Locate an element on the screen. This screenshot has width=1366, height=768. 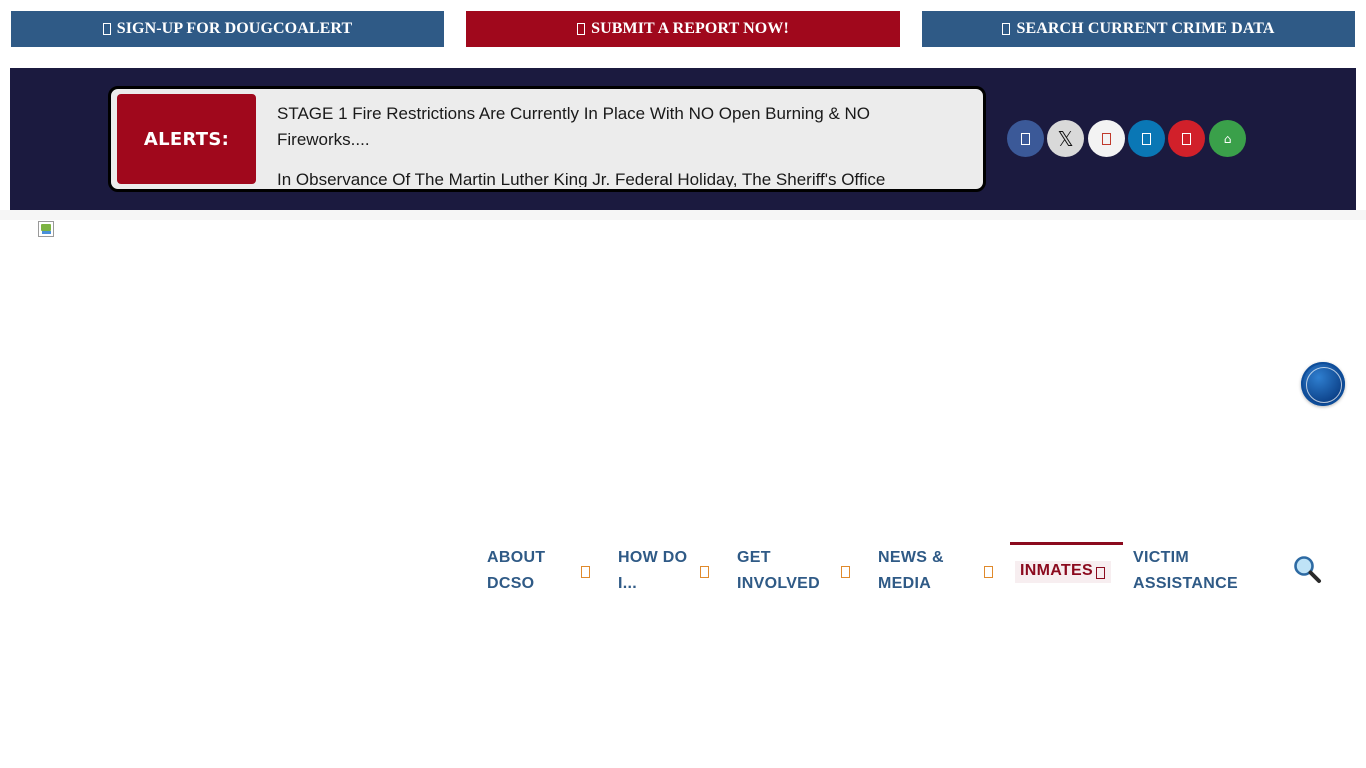
alerts-label: ALERTS: is located at coordinates (186, 139).